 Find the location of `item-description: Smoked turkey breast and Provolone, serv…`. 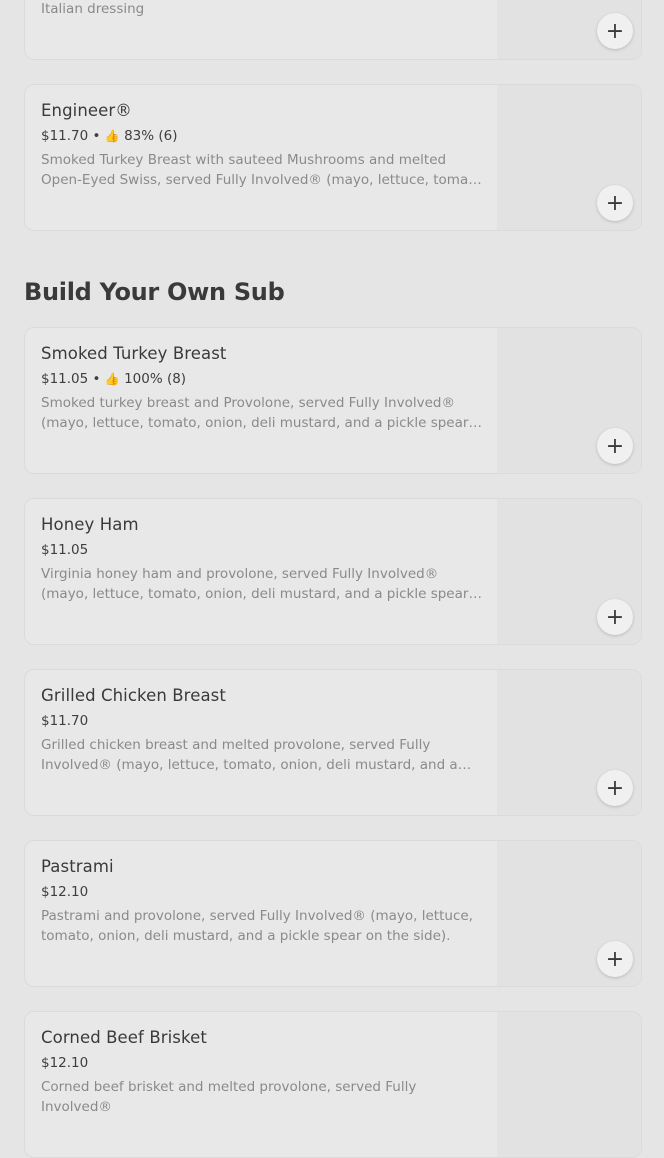

item-description: Smoked turkey breast and Provolone, serv… is located at coordinates (255, 413).